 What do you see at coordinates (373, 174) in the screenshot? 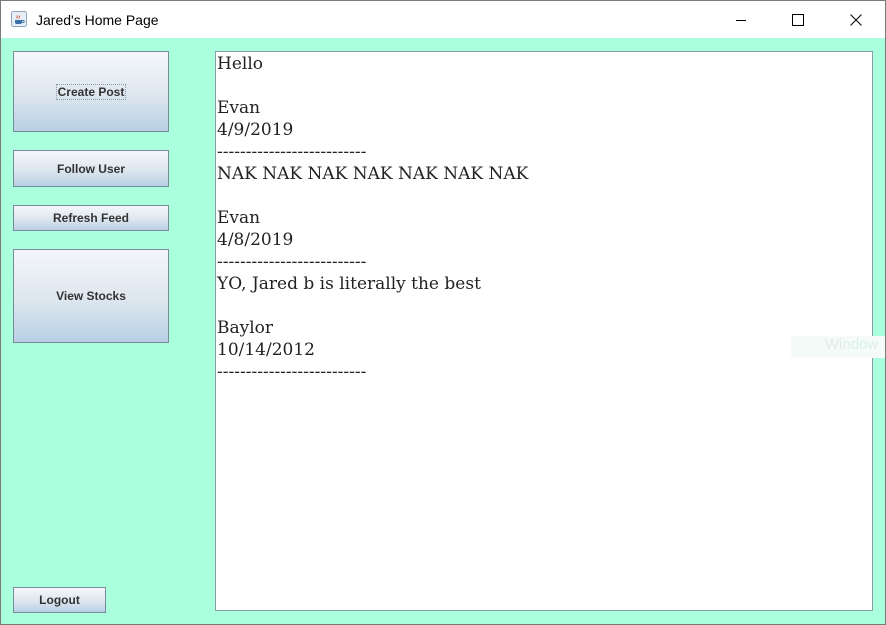
I see `feed-line: NAK NAK NAK NAK NAK NAK NAK` at bounding box center [373, 174].